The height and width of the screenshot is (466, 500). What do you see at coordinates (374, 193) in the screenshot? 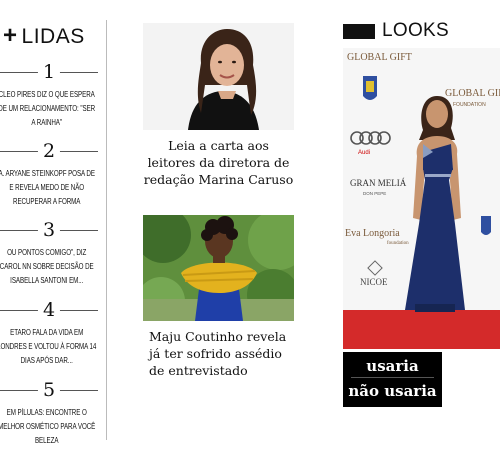
I see `svg-text: DON PEPE` at bounding box center [374, 193].